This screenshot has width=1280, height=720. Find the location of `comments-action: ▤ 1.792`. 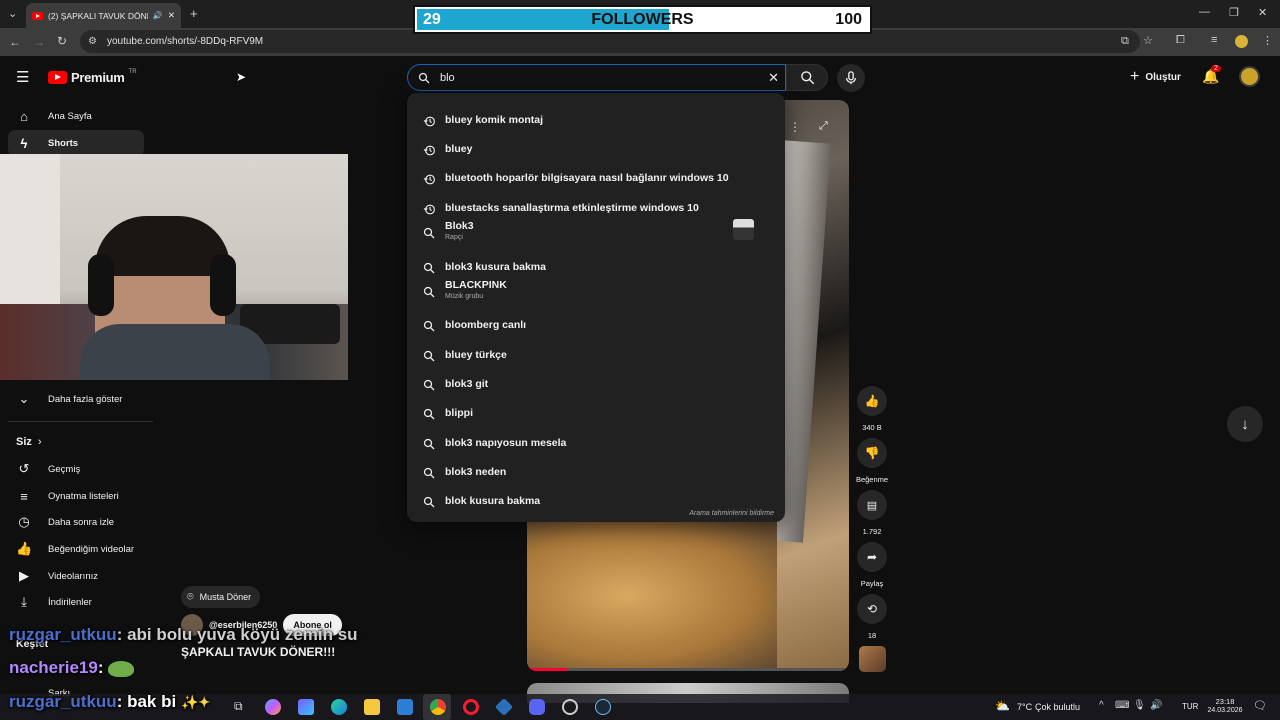

comments-action: ▤ 1.792 is located at coordinates (872, 513).